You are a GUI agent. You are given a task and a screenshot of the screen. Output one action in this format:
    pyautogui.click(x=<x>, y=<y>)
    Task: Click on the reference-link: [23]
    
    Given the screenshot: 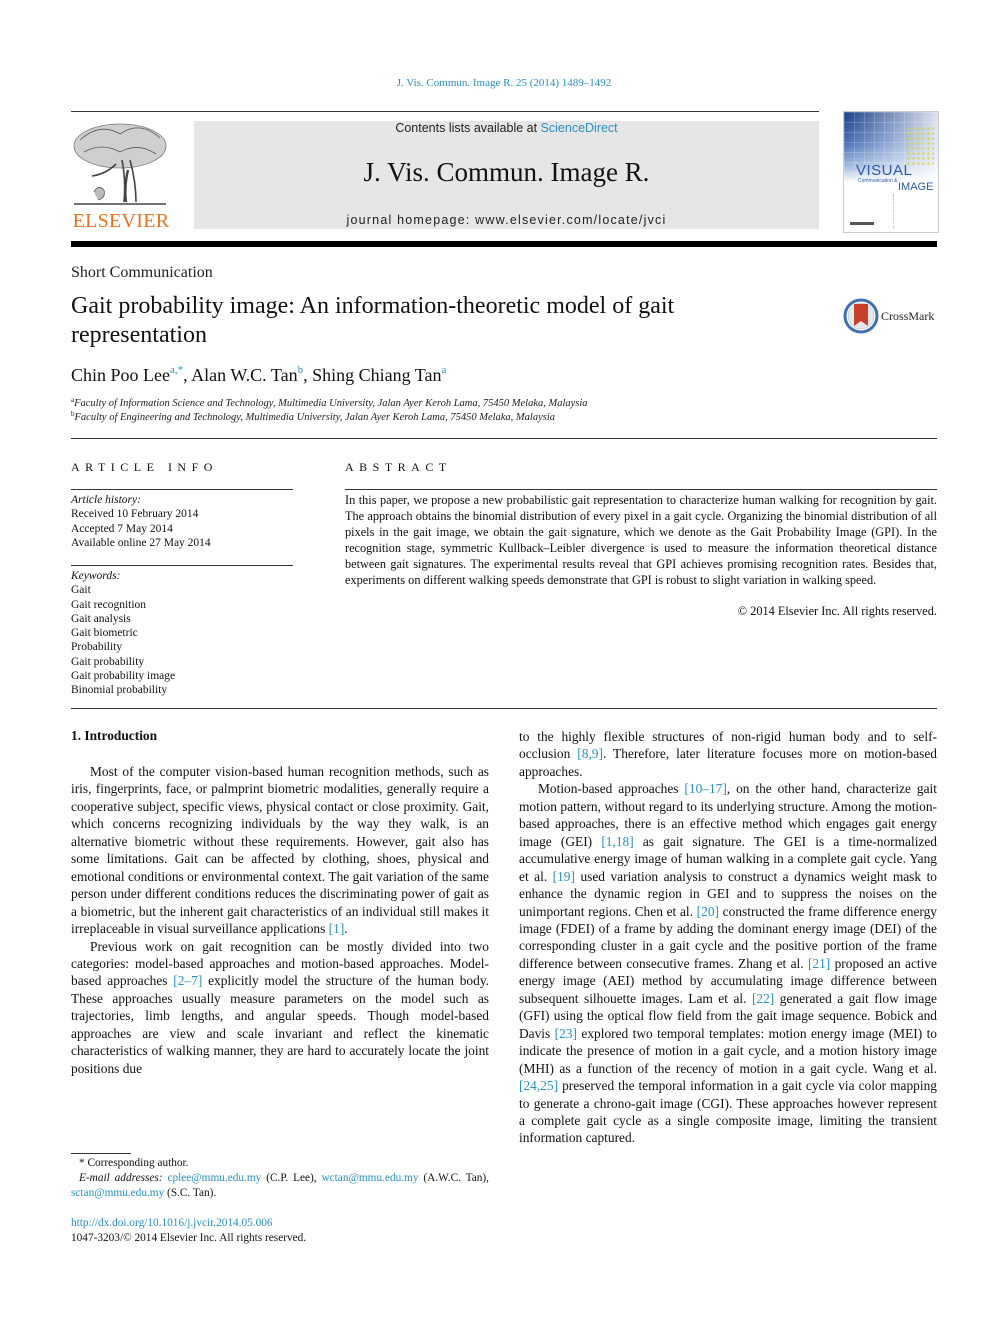 What is the action you would take?
    pyautogui.click(x=566, y=1033)
    